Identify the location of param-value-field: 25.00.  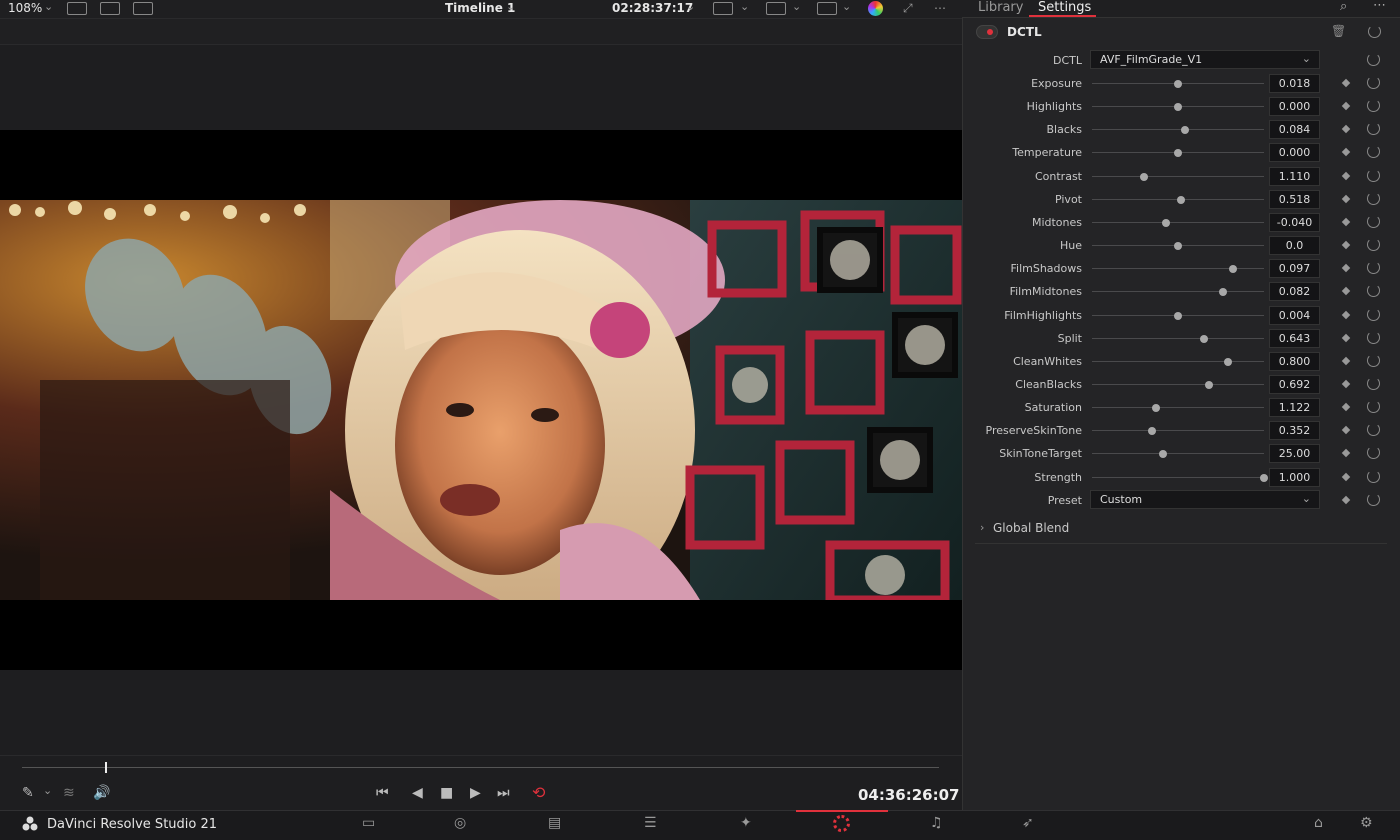
(1294, 453).